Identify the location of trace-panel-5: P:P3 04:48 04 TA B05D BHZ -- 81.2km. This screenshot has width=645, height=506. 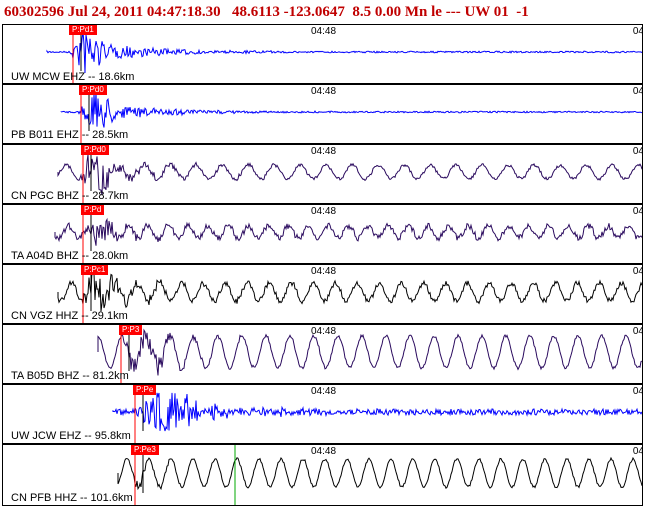
(322, 354).